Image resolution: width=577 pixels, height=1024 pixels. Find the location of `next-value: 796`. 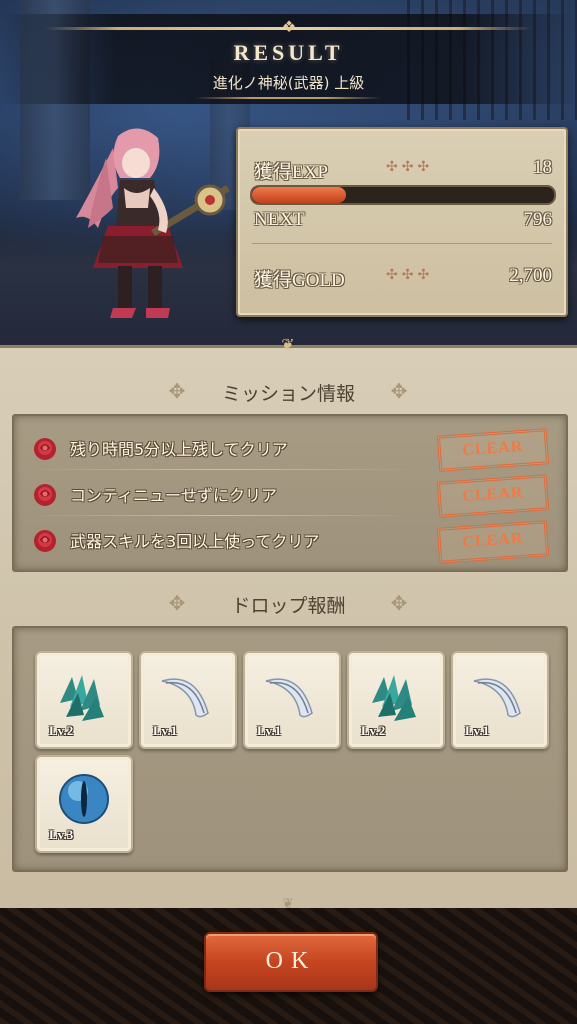

next-value: 796 is located at coordinates (538, 219).